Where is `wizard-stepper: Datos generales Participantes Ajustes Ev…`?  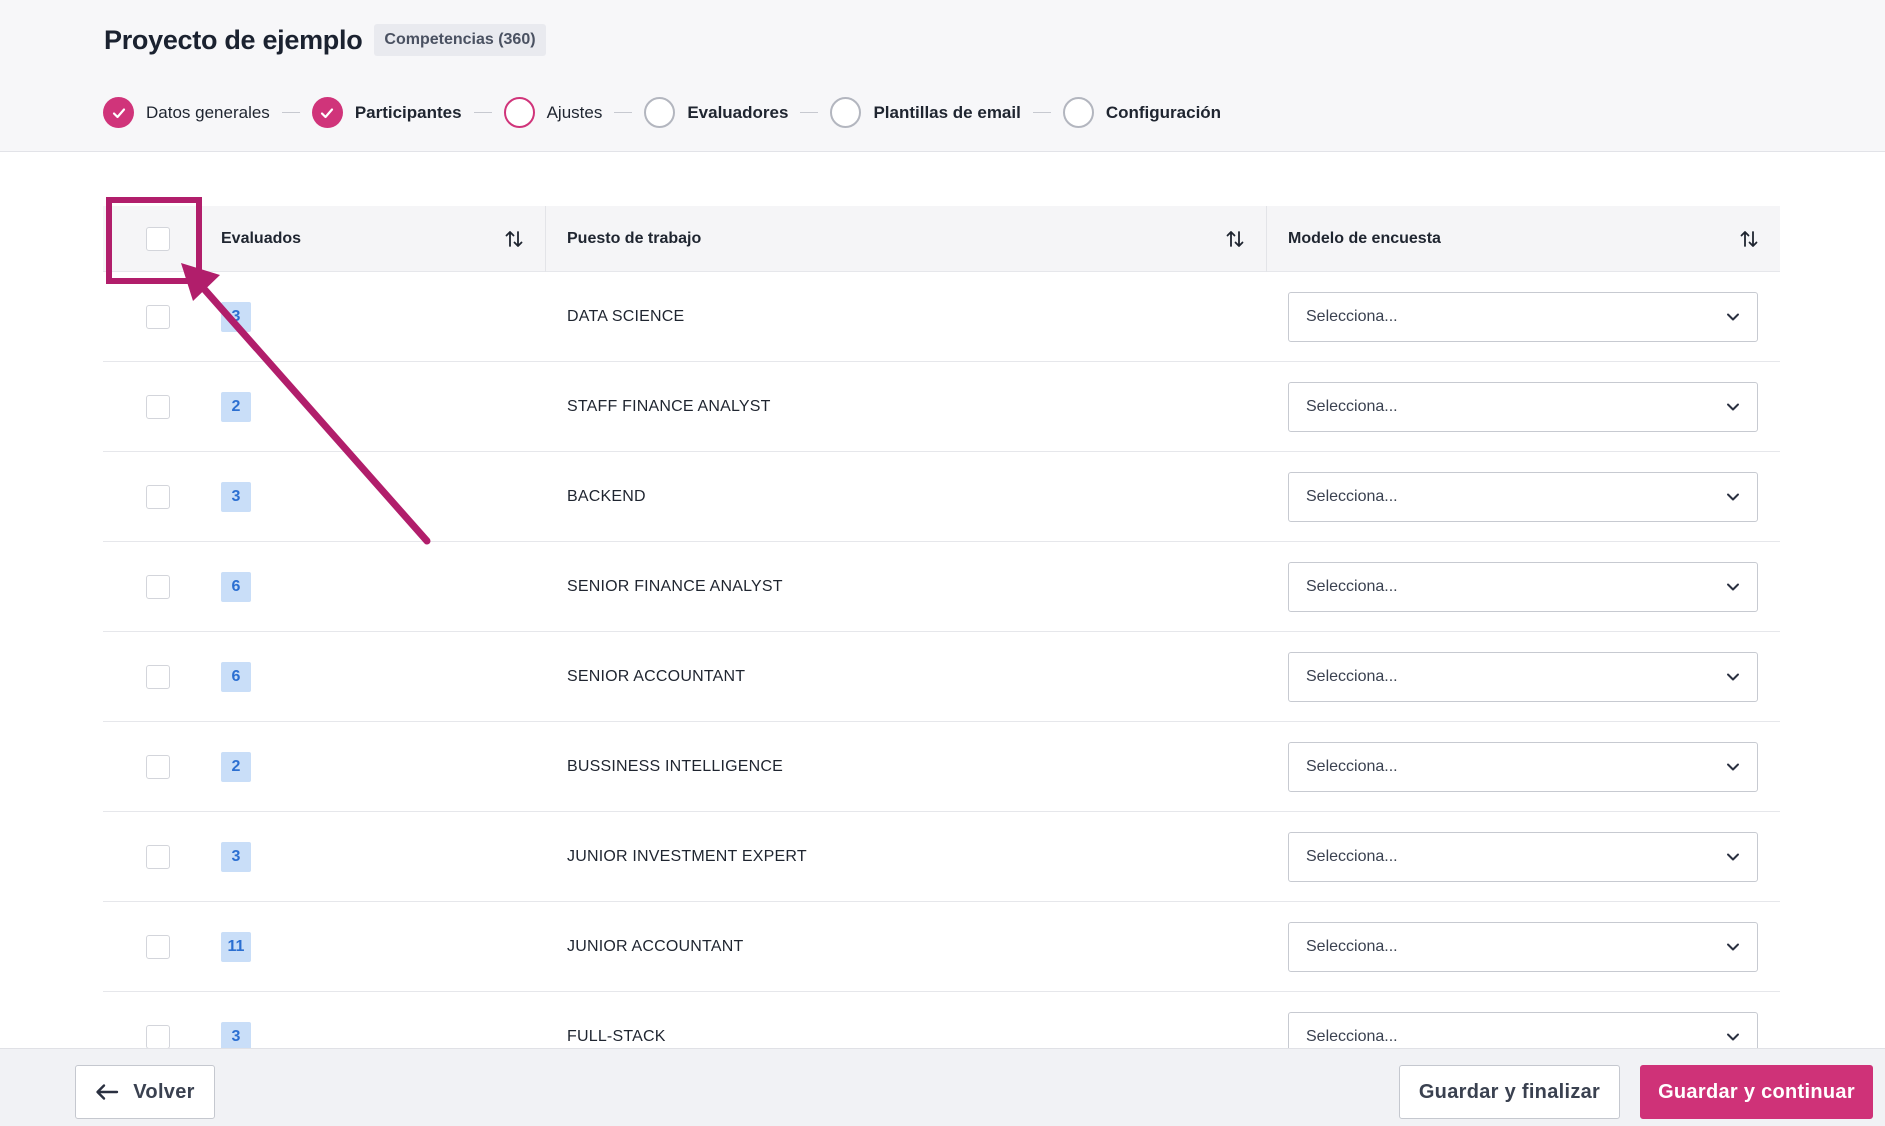
wizard-stepper: Datos generales Participantes Ajustes Ev… is located at coordinates (662, 112).